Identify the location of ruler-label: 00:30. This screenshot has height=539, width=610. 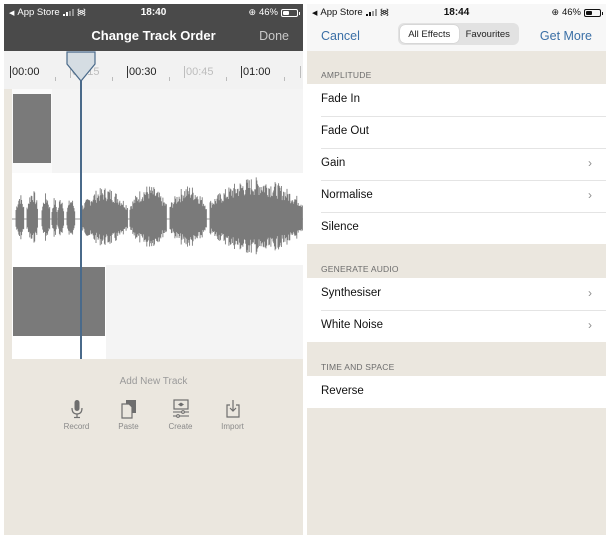
(142, 72).